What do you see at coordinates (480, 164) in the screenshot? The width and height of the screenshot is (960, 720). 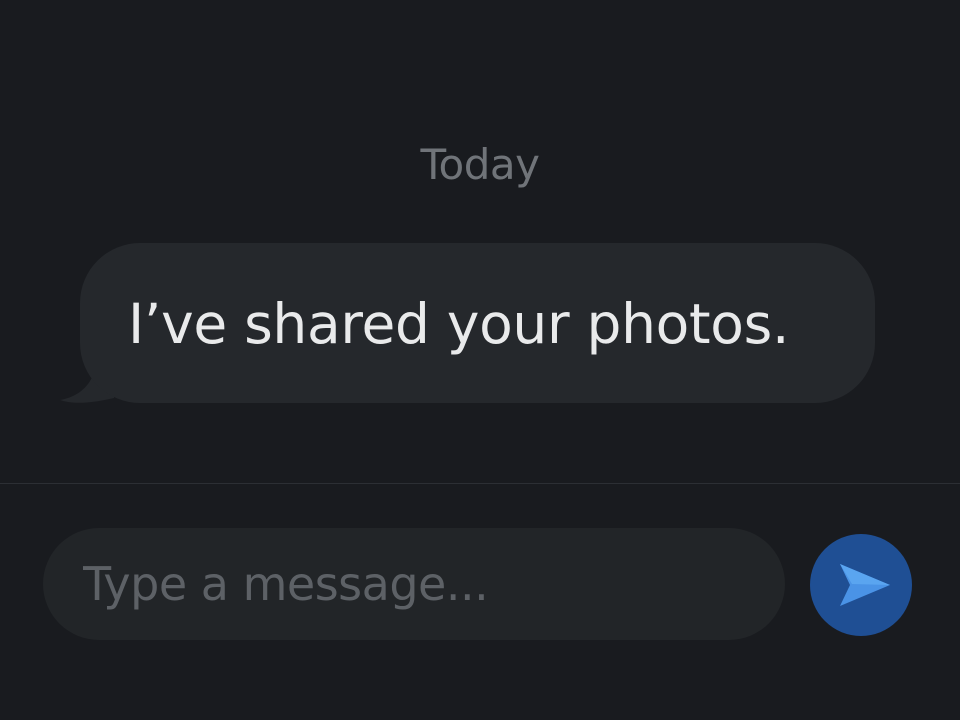 I see `date-separator: Today` at bounding box center [480, 164].